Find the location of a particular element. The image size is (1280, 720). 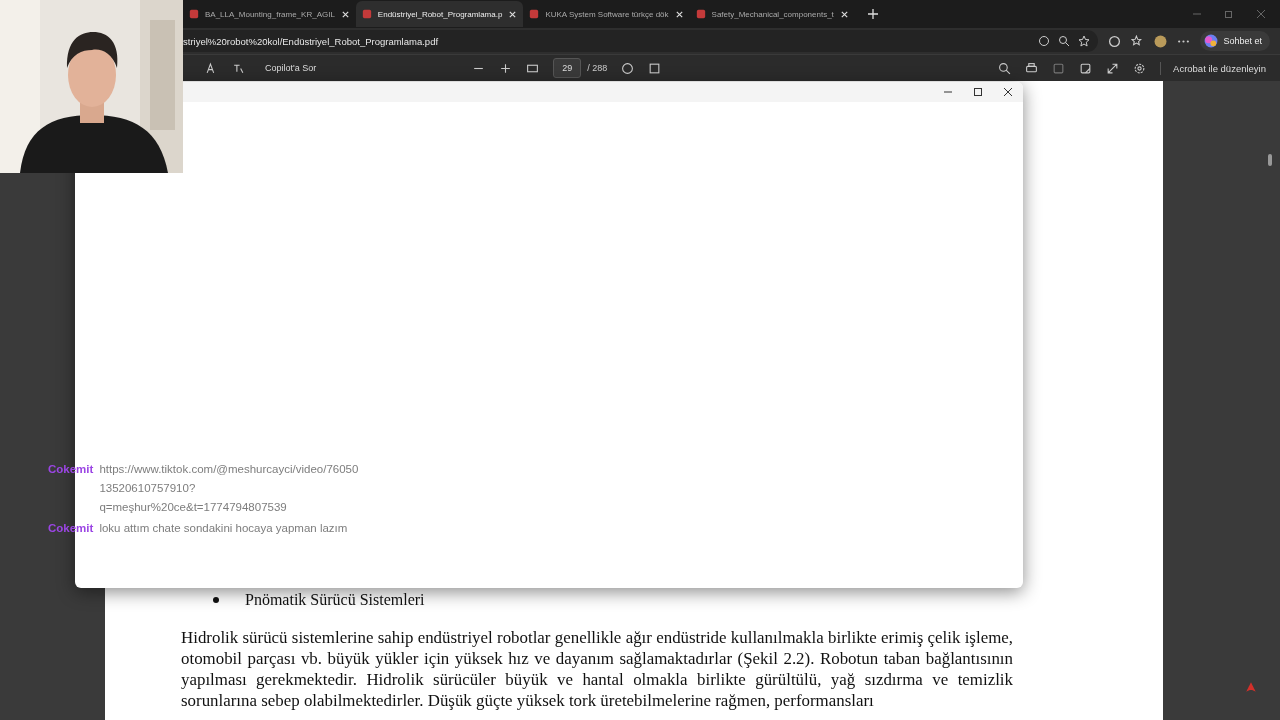

profile-icon is located at coordinates (1161, 41).